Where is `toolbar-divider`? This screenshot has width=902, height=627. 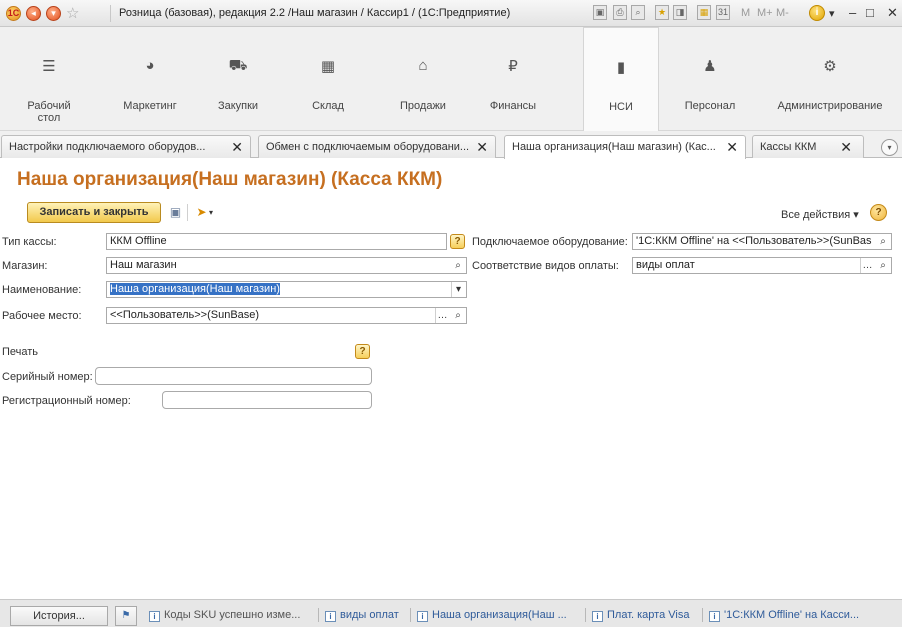
toolbar-divider is located at coordinates (187, 212).